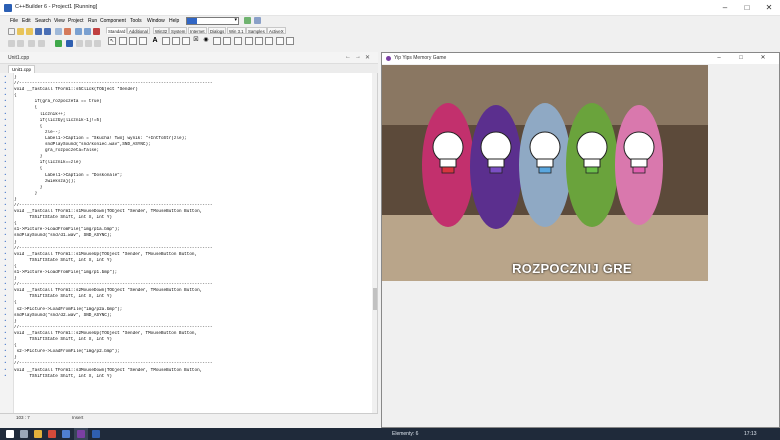  Describe the element at coordinates (24, 434) in the screenshot. I see `search-icon` at that location.